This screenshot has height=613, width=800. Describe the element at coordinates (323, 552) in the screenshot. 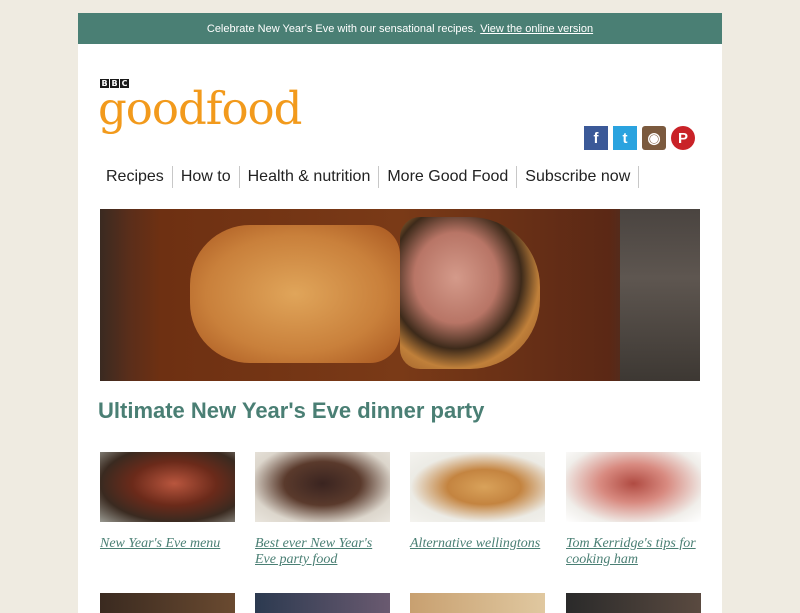

I see `recipe-link: Best ever New Year's Eve party food` at that location.